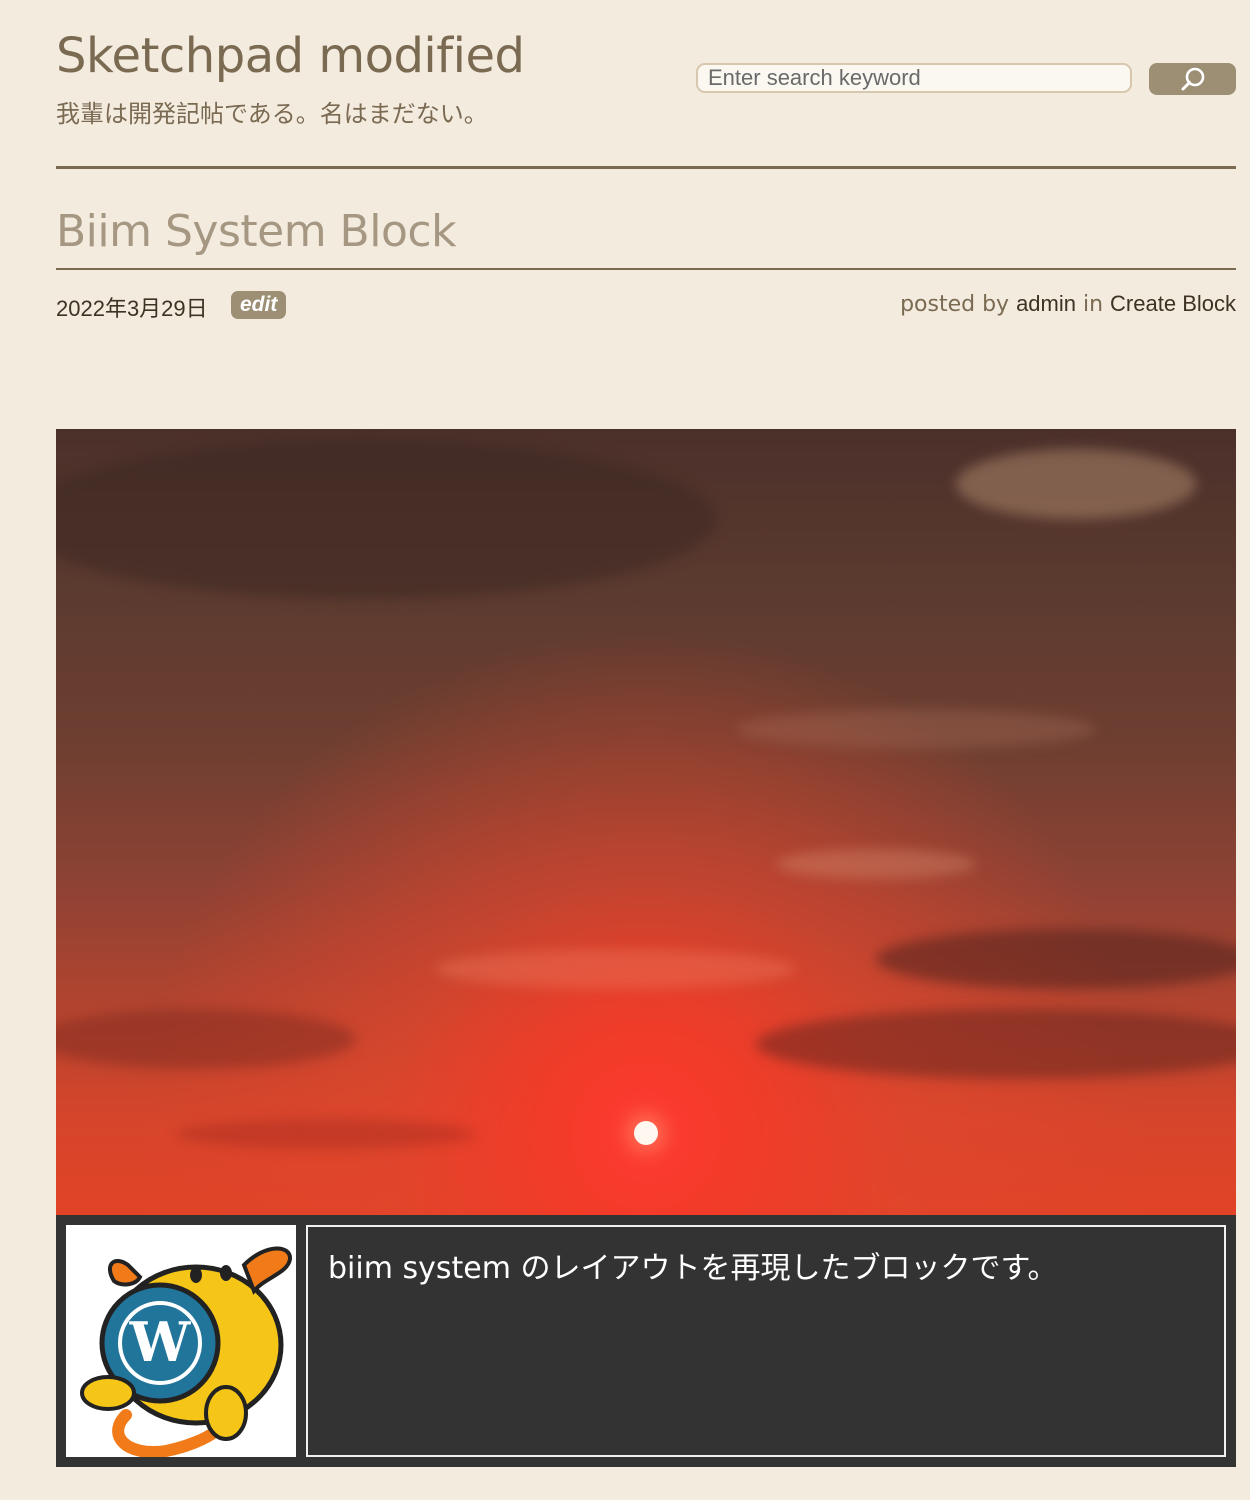 Image resolution: width=1250 pixels, height=1500 pixels. What do you see at coordinates (646, 1133) in the screenshot?
I see `sun` at bounding box center [646, 1133].